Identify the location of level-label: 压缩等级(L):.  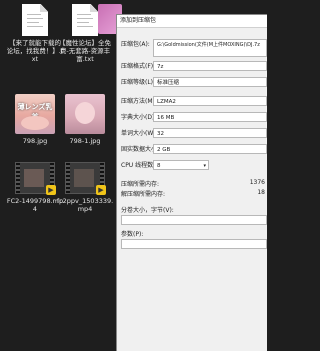
(138, 82).